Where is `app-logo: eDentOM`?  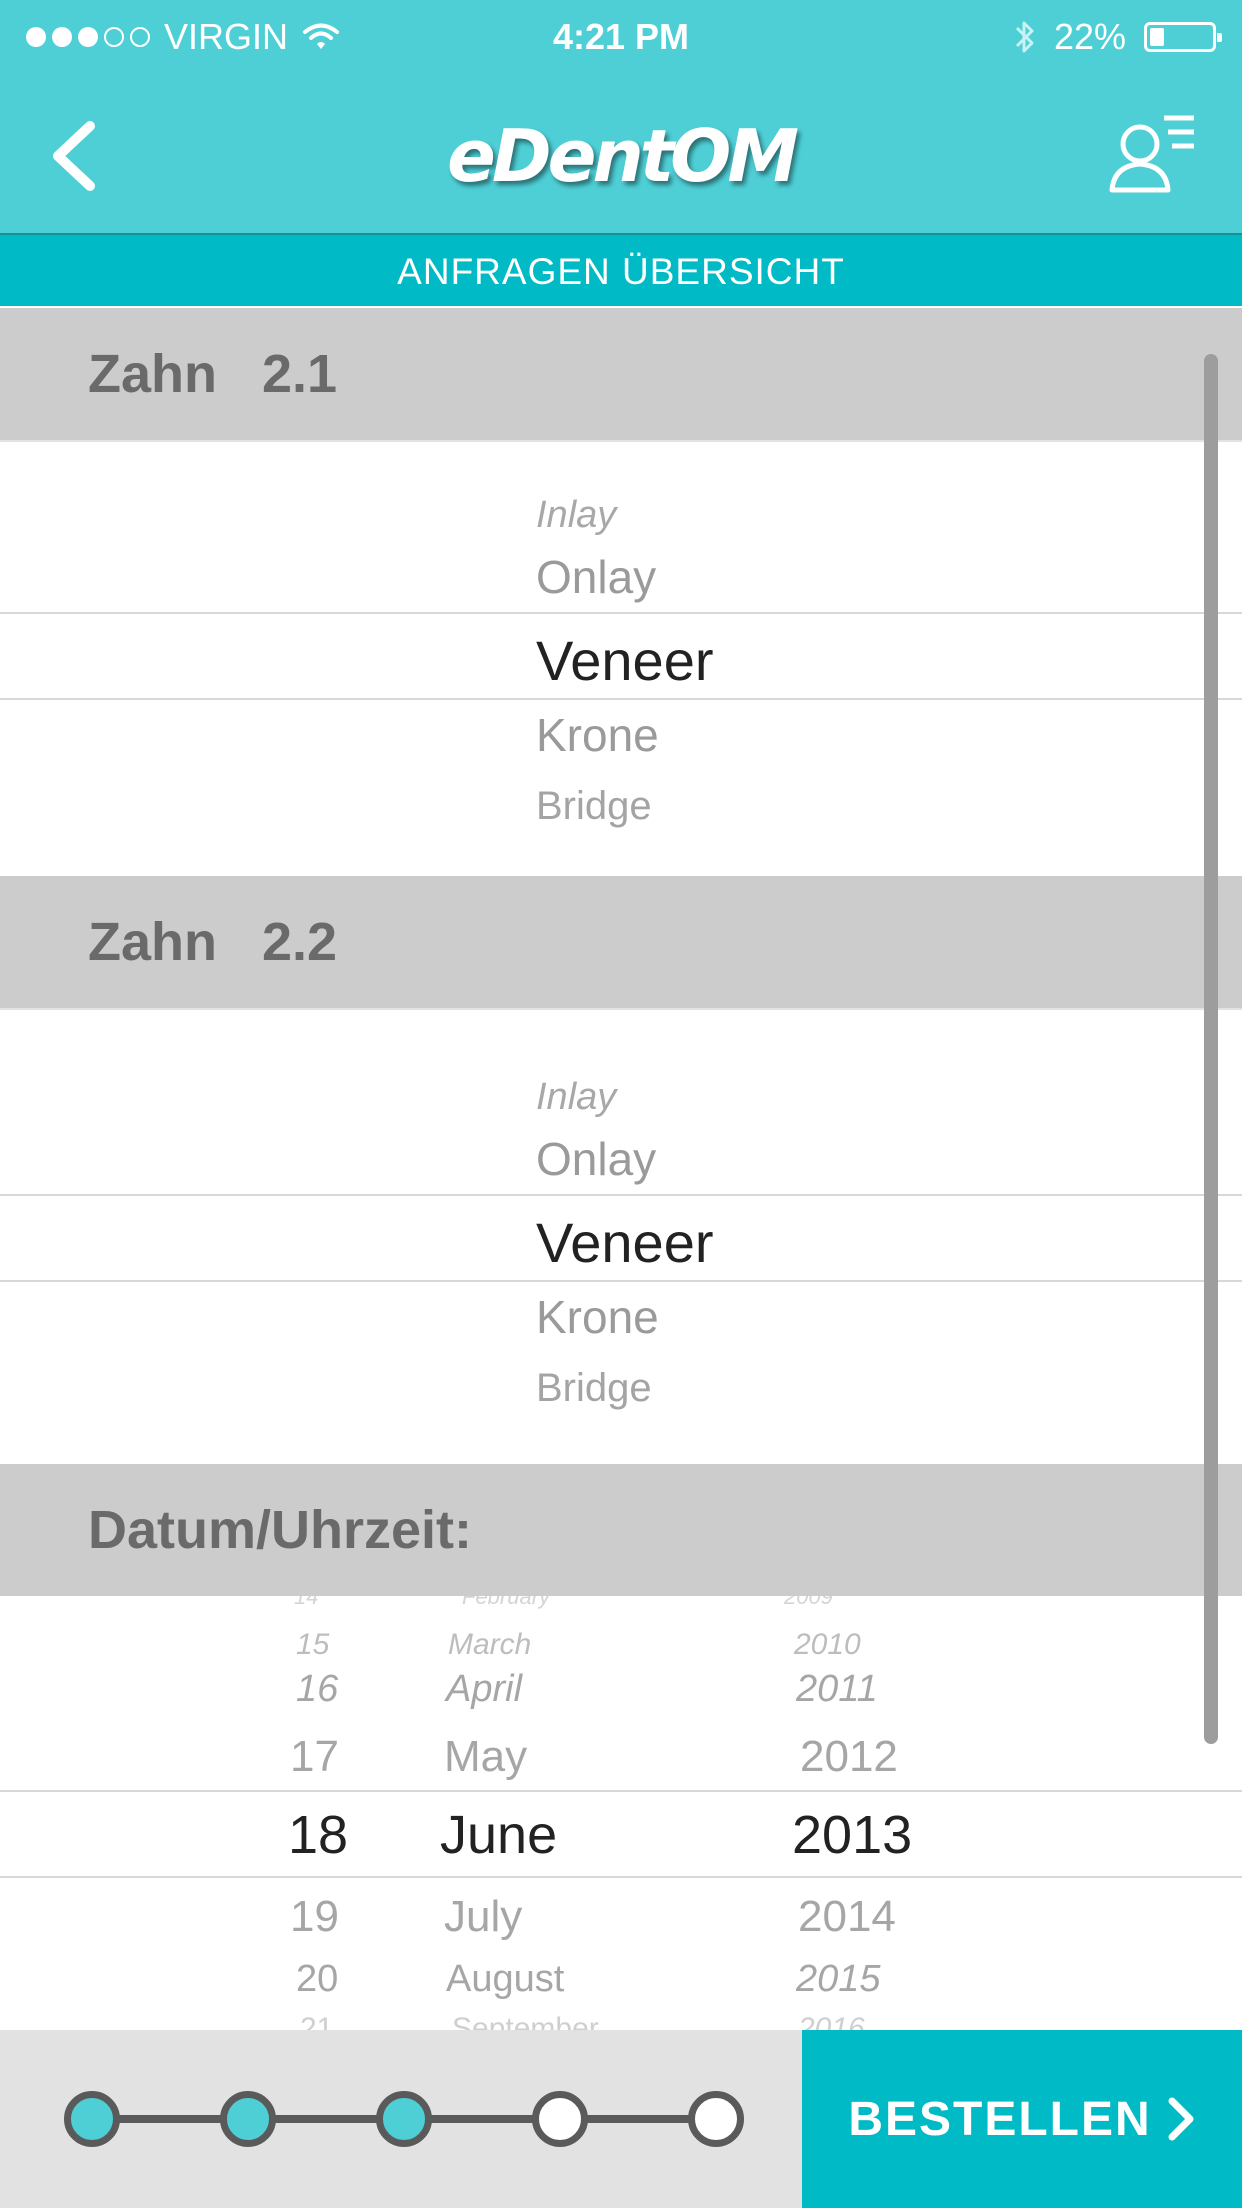 app-logo: eDentOM is located at coordinates (623, 156).